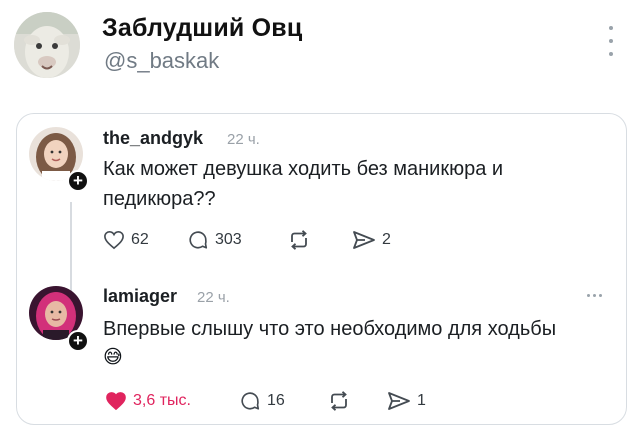 This screenshot has width=640, height=433. What do you see at coordinates (153, 138) in the screenshot?
I see `post-username: the_andgyk` at bounding box center [153, 138].